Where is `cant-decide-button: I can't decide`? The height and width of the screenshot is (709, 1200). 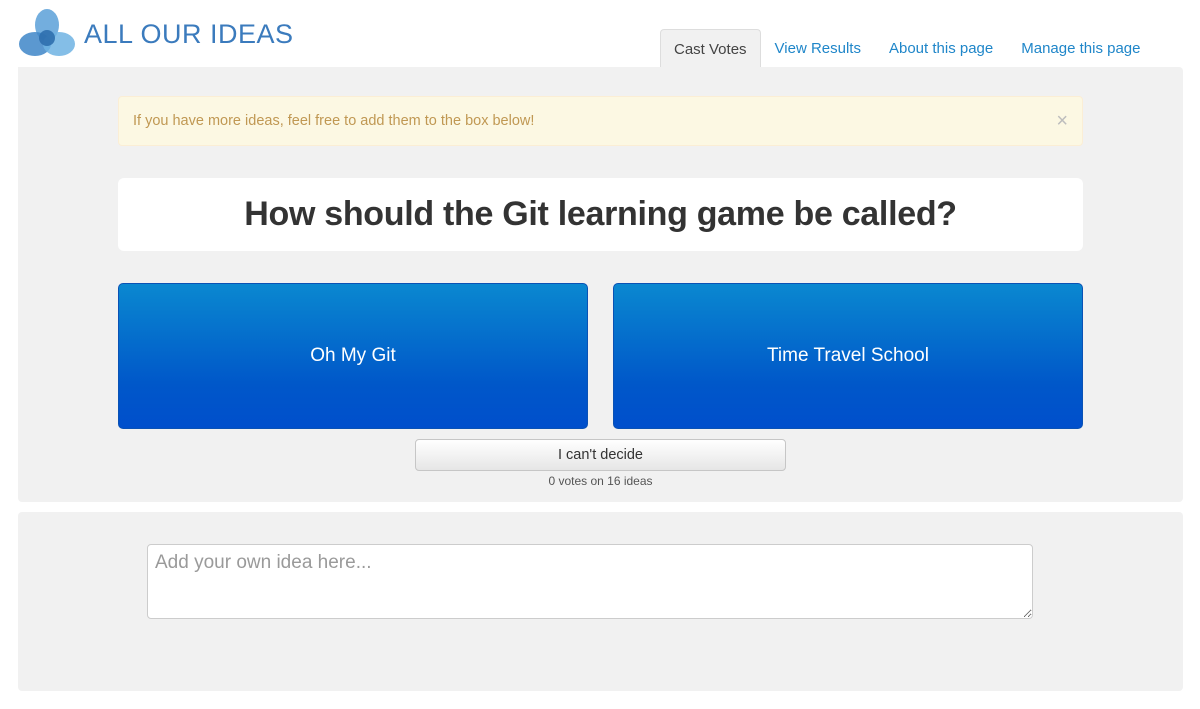 cant-decide-button: I can't decide is located at coordinates (600, 455).